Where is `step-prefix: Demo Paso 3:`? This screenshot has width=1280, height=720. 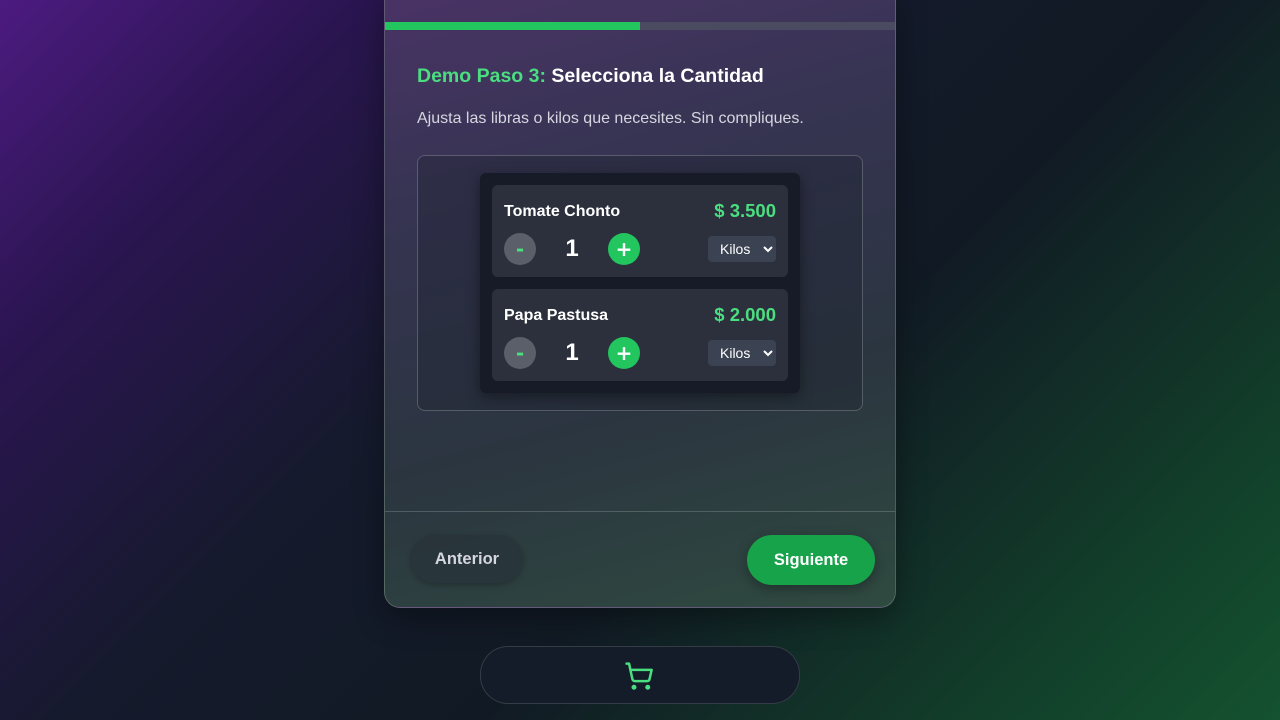 step-prefix: Demo Paso 3: is located at coordinates (481, 76).